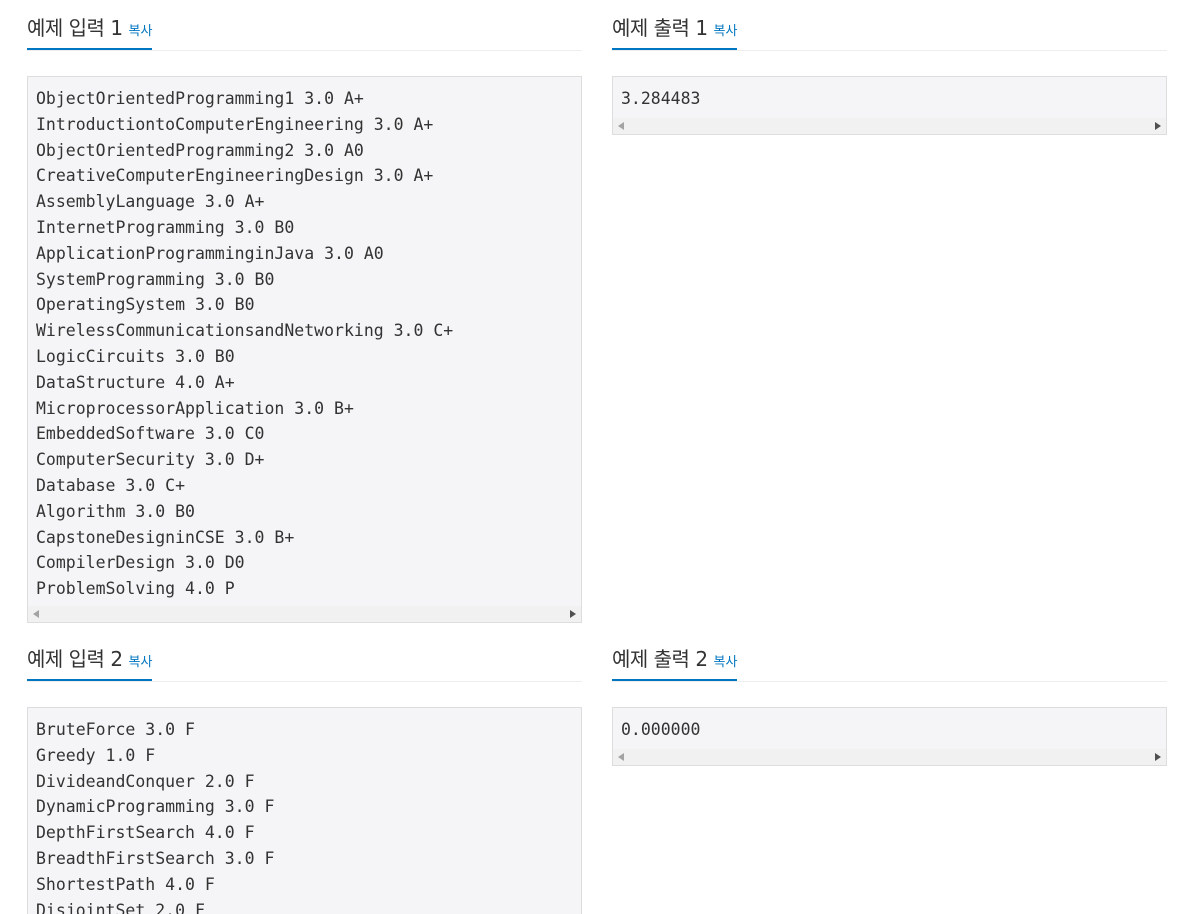 Image resolution: width=1195 pixels, height=914 pixels. Describe the element at coordinates (200, 98) in the screenshot. I see `sample-line: ObjectOrientedProgramming1 3.0 A+` at that location.